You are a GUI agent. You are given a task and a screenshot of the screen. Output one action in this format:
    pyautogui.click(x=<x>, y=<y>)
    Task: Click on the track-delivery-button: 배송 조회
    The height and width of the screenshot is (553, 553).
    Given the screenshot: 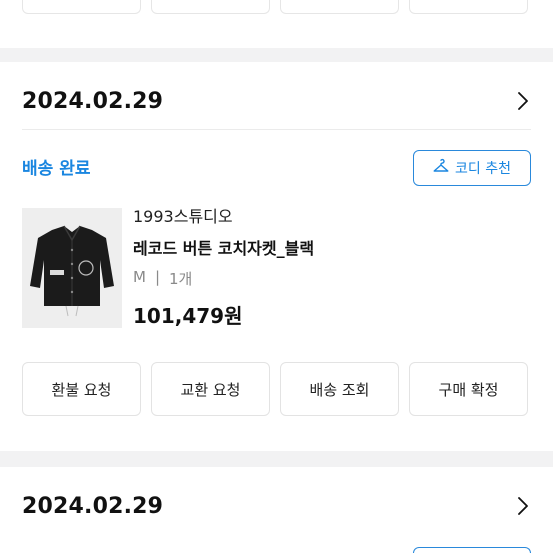 What is the action you would take?
    pyautogui.click(x=339, y=389)
    